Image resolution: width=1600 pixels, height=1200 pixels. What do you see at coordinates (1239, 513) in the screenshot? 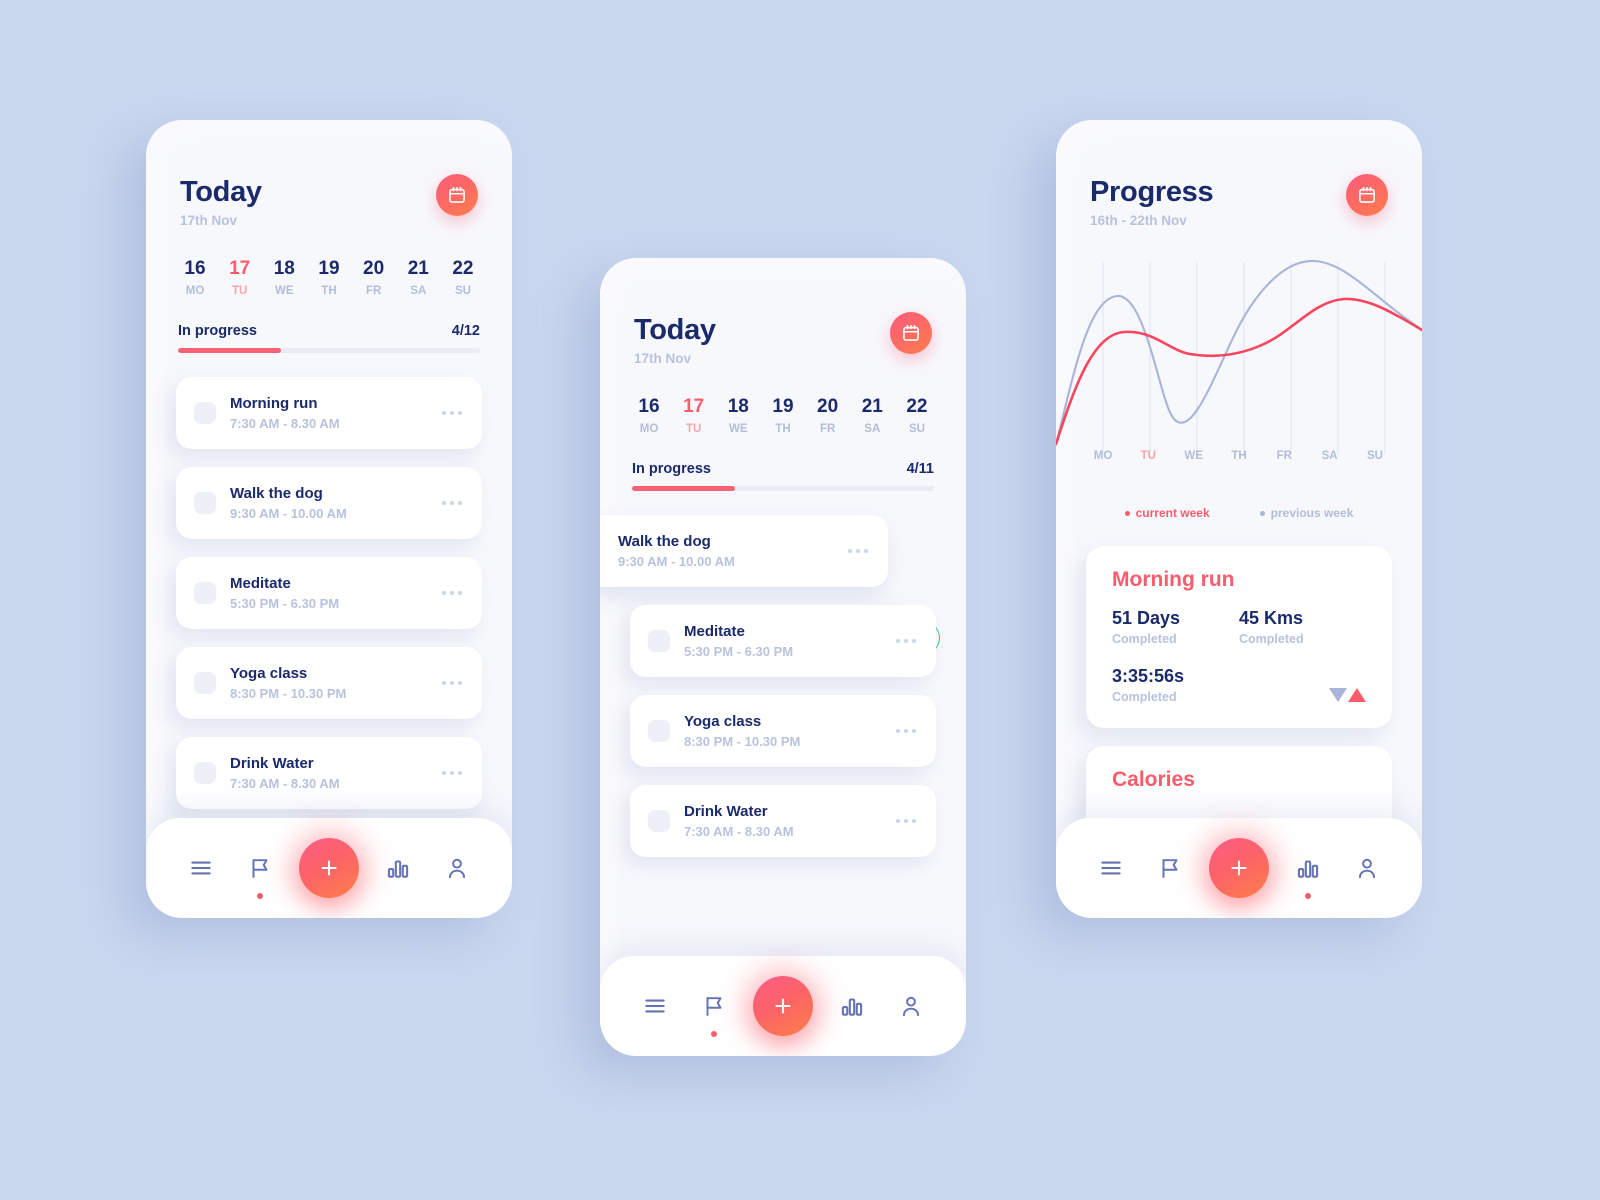
I see `chart-legend: current week previous week` at bounding box center [1239, 513].